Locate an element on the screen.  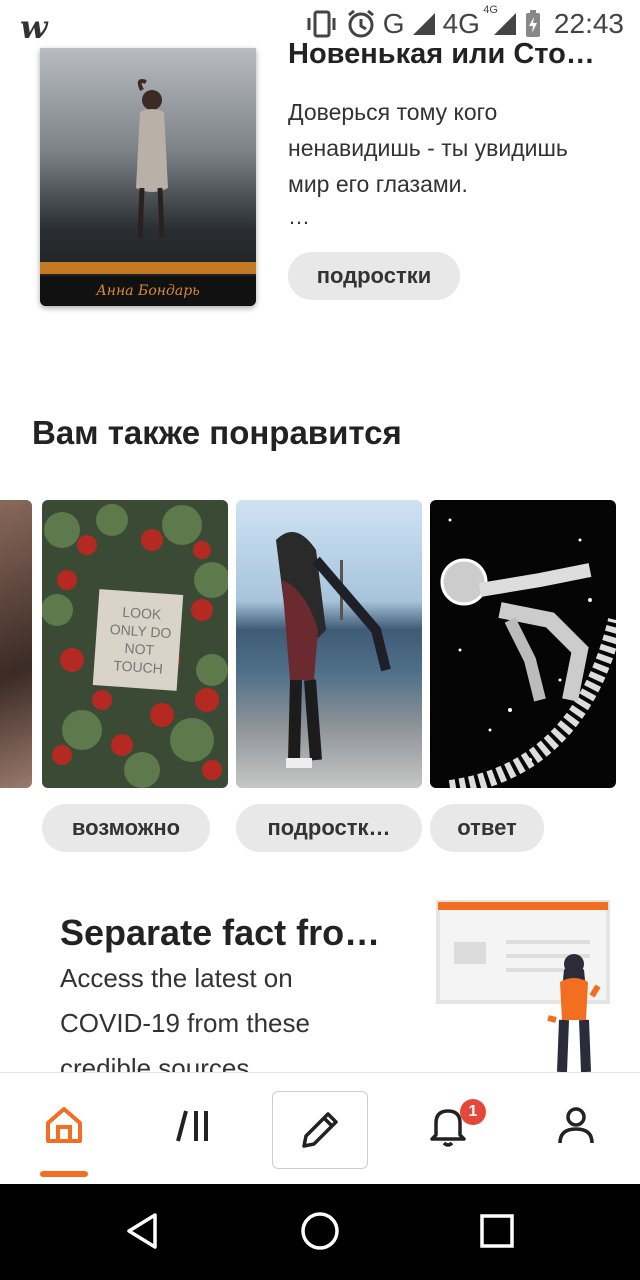
system-recents-button is located at coordinates (497, 1231).